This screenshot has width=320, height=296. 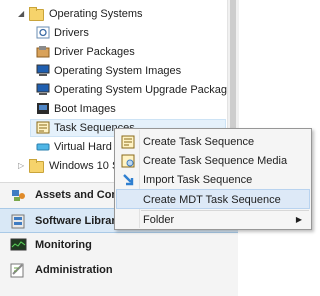 What do you see at coordinates (22, 166) in the screenshot?
I see `collapsed-arrow-icon: ▷` at bounding box center [22, 166].